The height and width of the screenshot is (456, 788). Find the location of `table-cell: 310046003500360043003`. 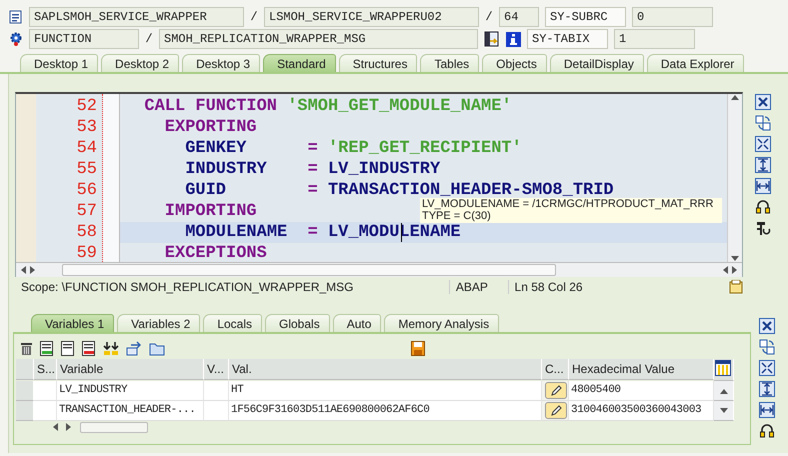

table-cell: 310046003500360043003 is located at coordinates (641, 411).